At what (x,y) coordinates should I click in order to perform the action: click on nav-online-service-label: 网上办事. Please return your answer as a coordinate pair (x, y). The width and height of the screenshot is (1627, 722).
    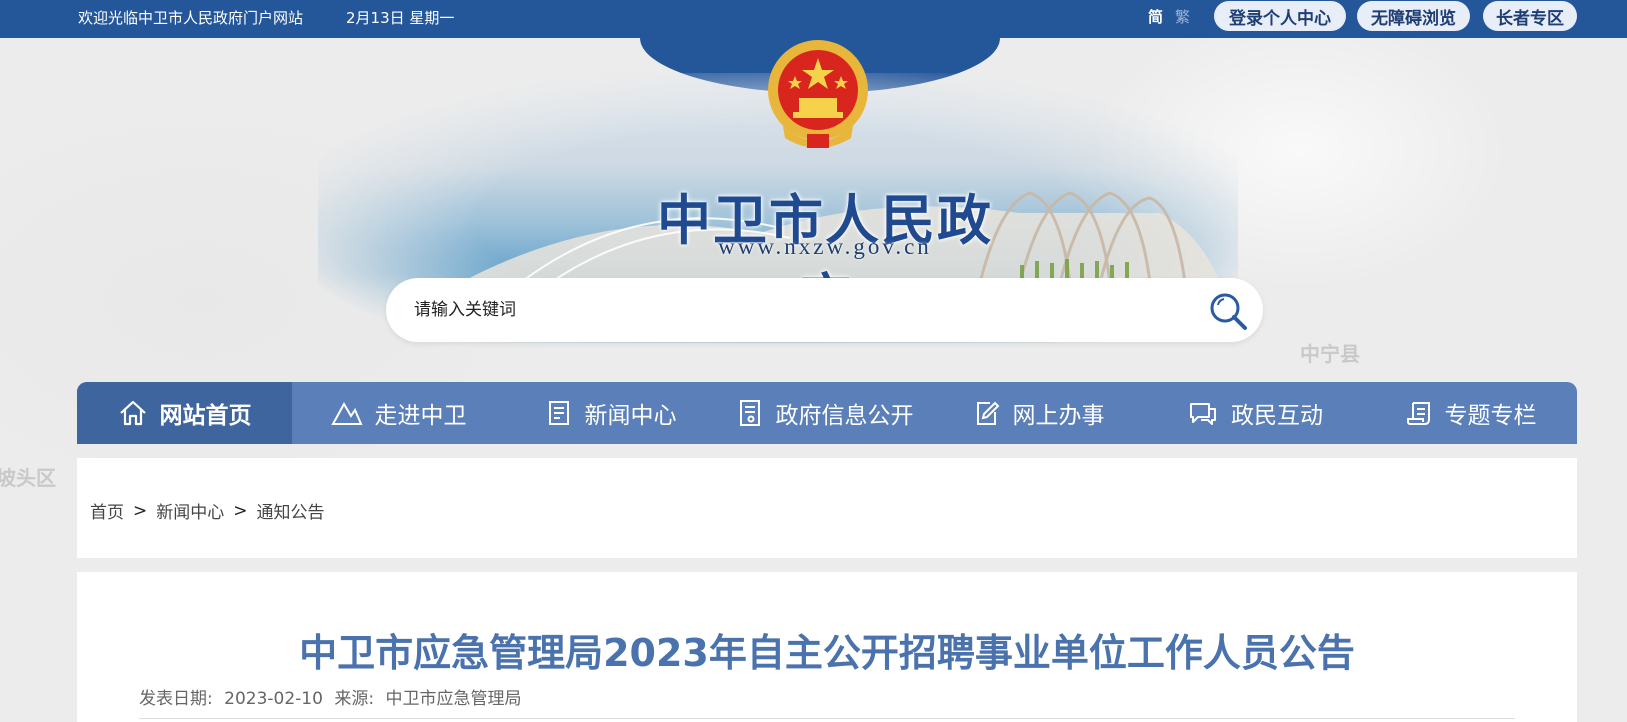
    Looking at the image, I should click on (1058, 416).